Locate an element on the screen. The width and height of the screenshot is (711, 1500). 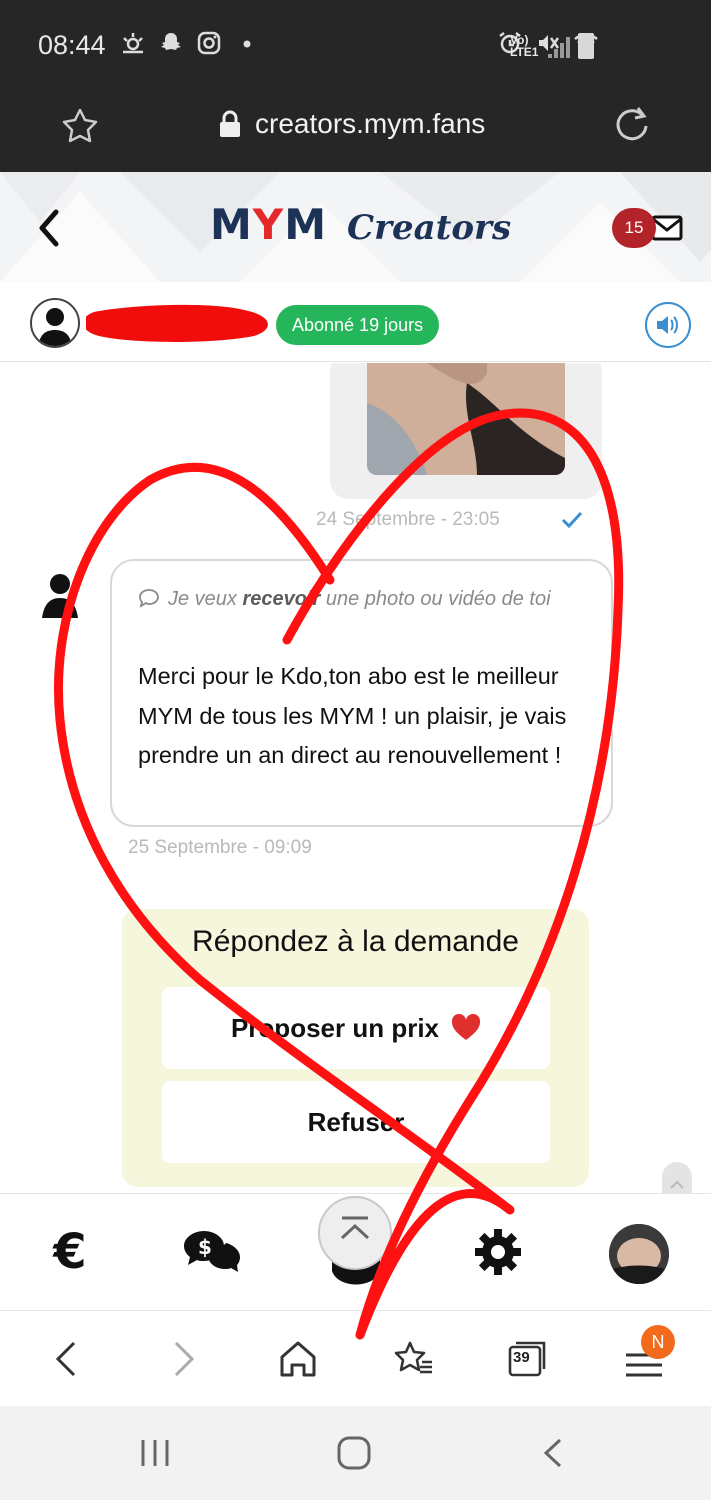
browser-back-icon is located at coordinates (68, 1359).